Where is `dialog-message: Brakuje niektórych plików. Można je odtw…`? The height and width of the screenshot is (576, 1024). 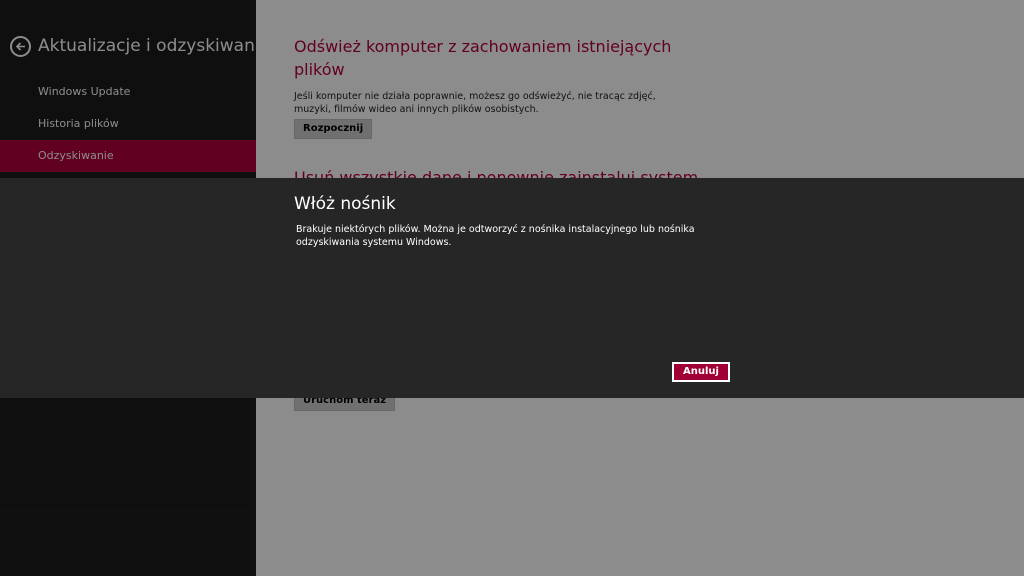 dialog-message: Brakuje niektórych plików. Można je odtw… is located at coordinates (495, 236).